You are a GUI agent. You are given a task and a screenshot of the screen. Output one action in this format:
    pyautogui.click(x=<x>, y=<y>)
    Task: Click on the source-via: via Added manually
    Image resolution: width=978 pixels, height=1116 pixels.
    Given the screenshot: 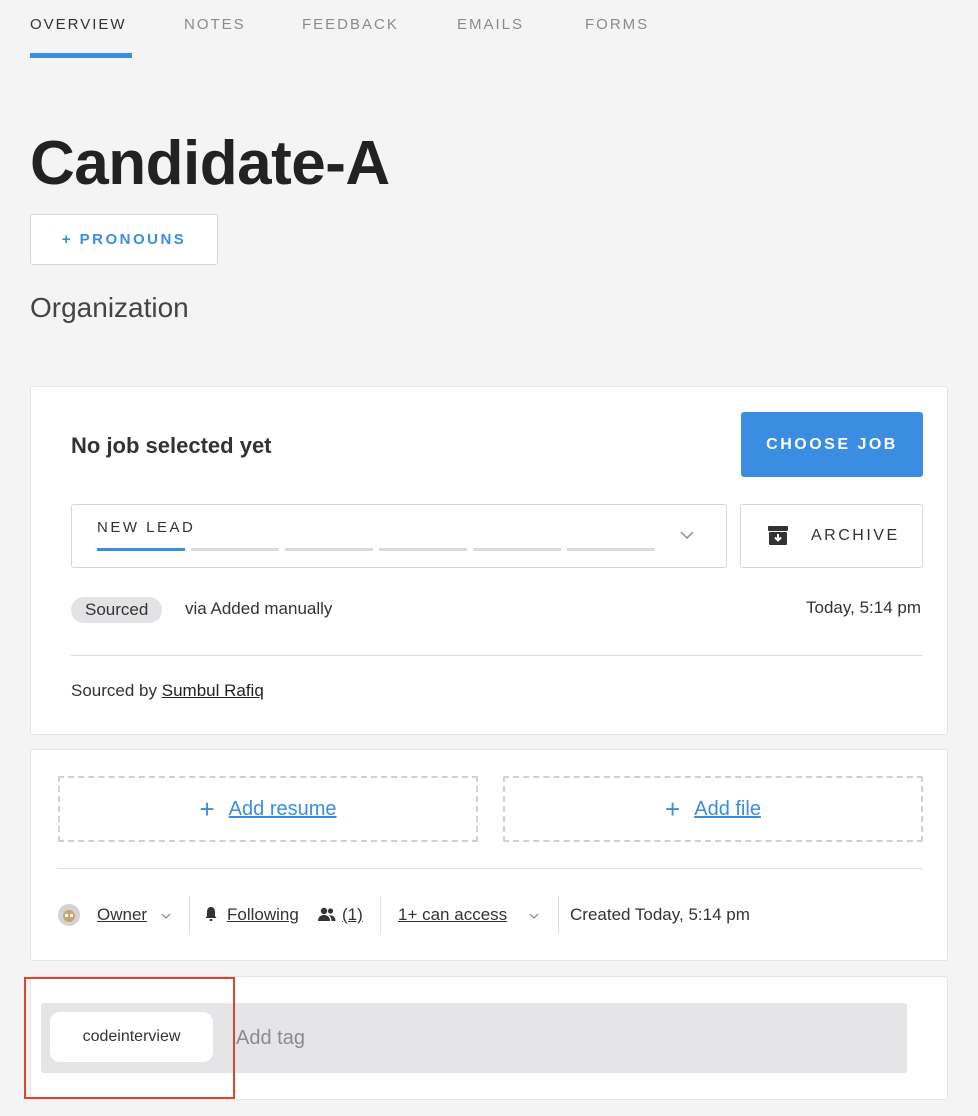 What is the action you would take?
    pyautogui.click(x=259, y=608)
    